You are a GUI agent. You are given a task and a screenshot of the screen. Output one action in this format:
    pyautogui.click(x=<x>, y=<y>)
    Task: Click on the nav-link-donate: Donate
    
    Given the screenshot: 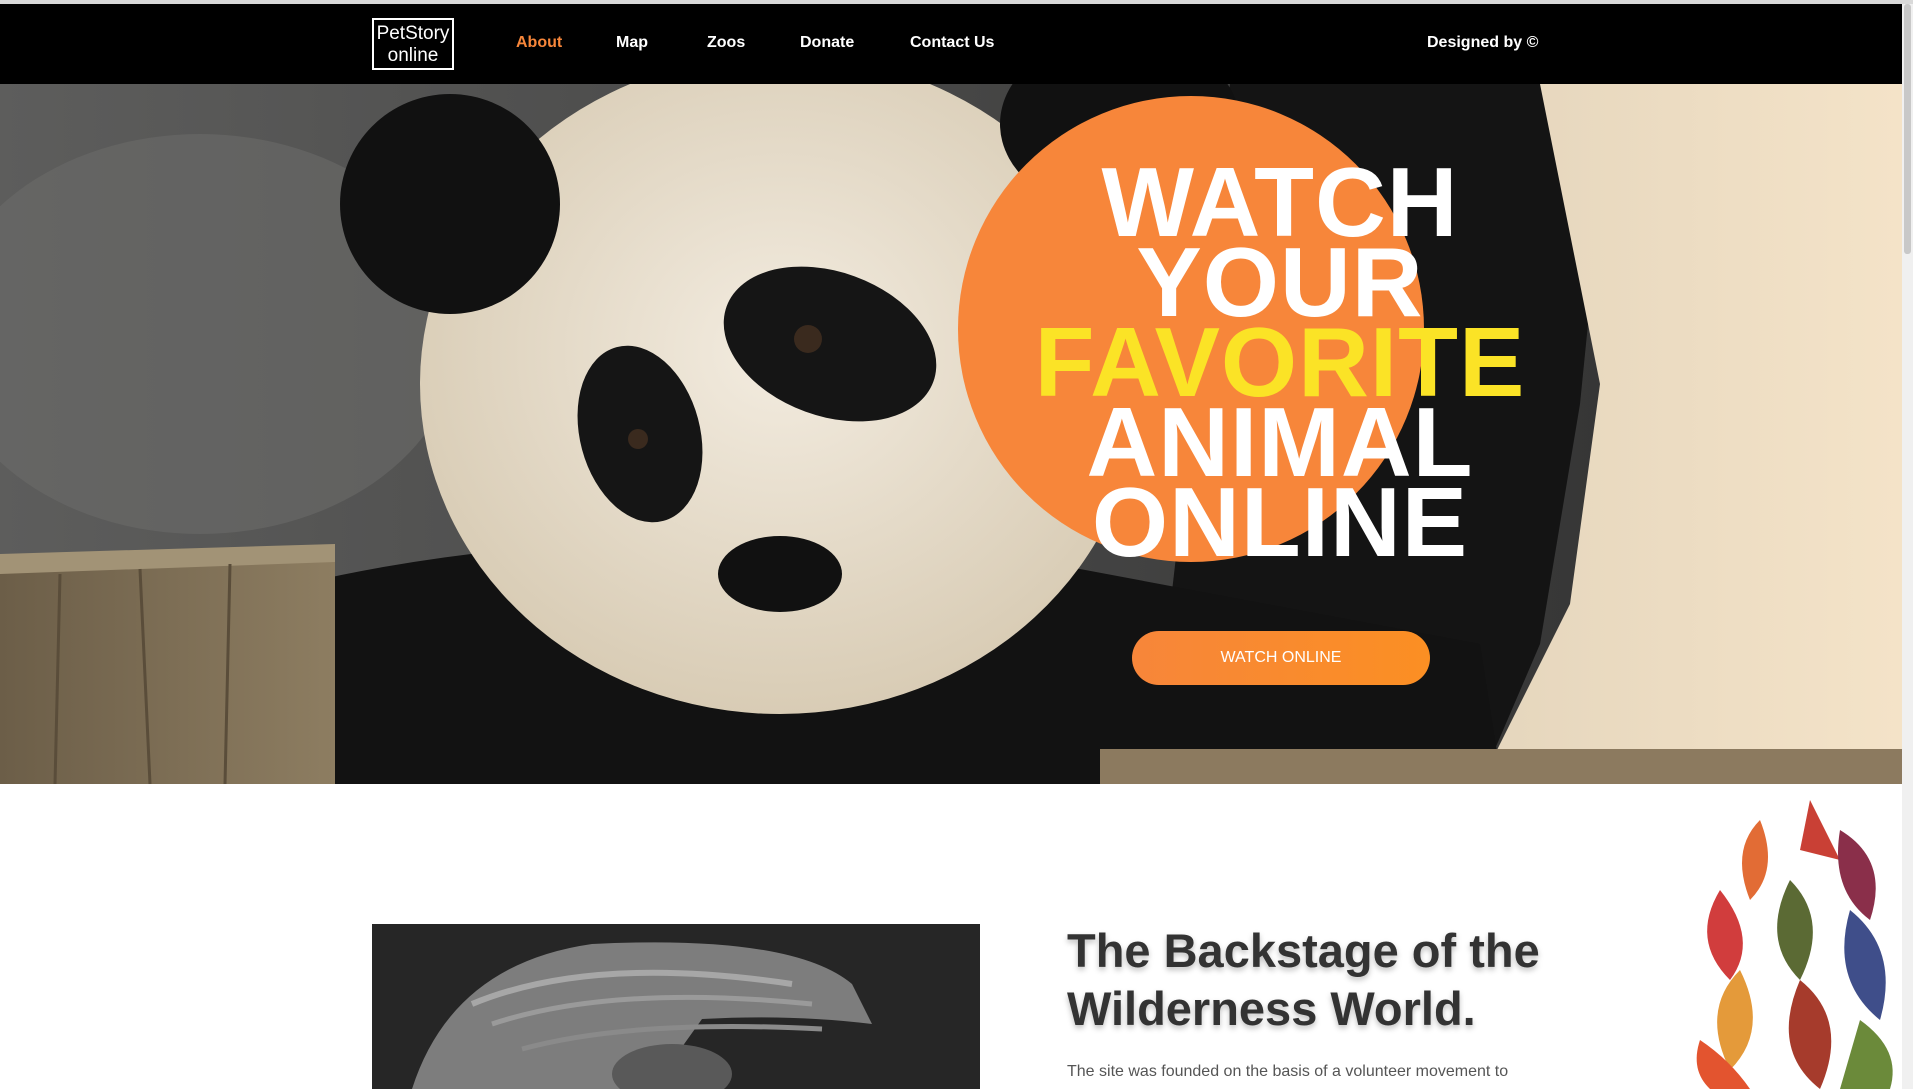 What is the action you would take?
    pyautogui.click(x=827, y=43)
    